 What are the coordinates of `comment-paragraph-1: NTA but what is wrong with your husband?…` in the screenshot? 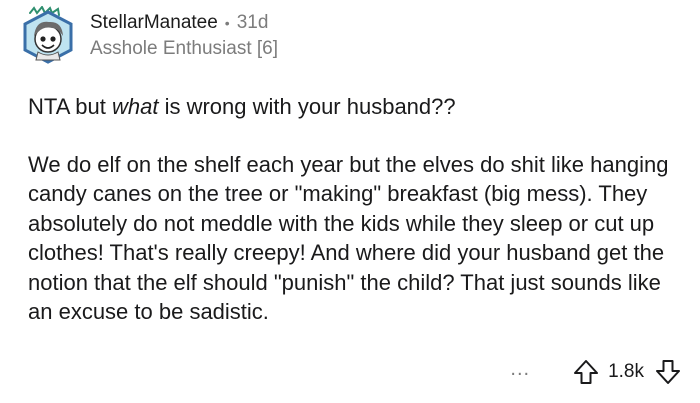 It's located at (353, 107).